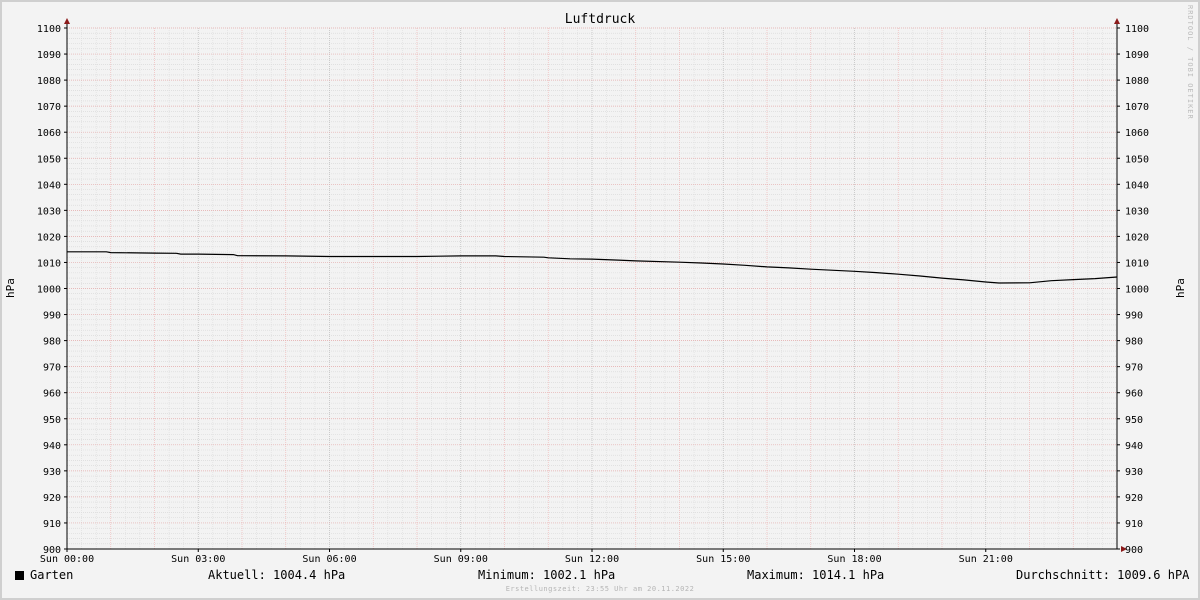 This screenshot has height=600, width=1200. What do you see at coordinates (49, 55) in the screenshot?
I see `y-tick-label-left: 1090` at bounding box center [49, 55].